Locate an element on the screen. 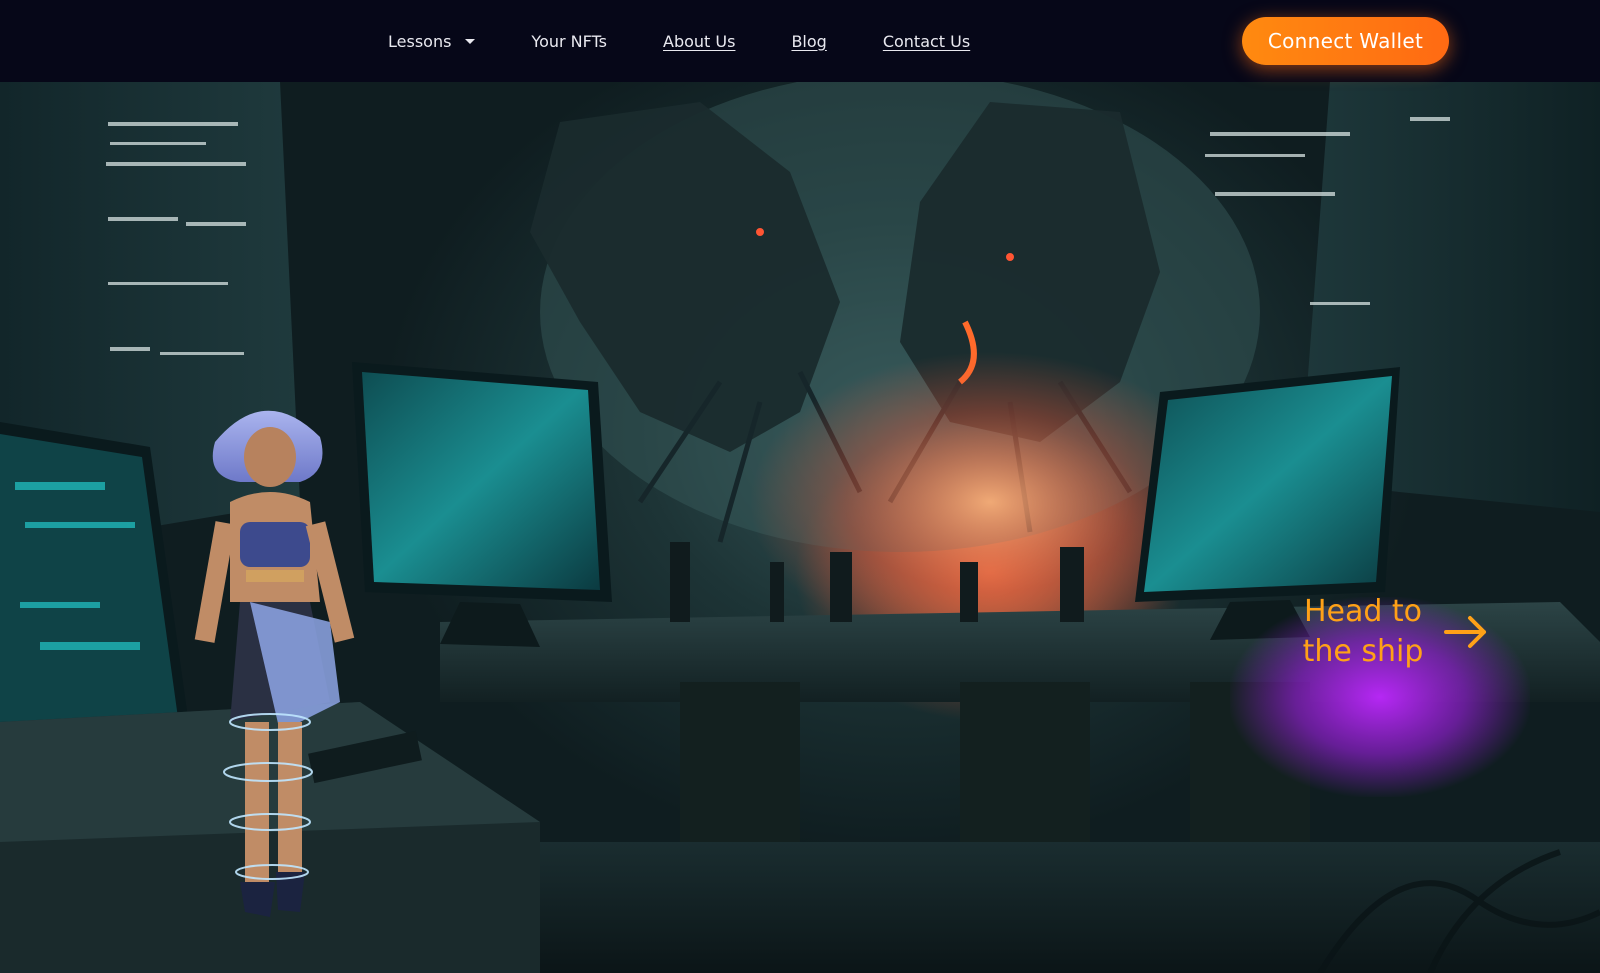  nav-lessons-dropdown: Lessons is located at coordinates (432, 41).